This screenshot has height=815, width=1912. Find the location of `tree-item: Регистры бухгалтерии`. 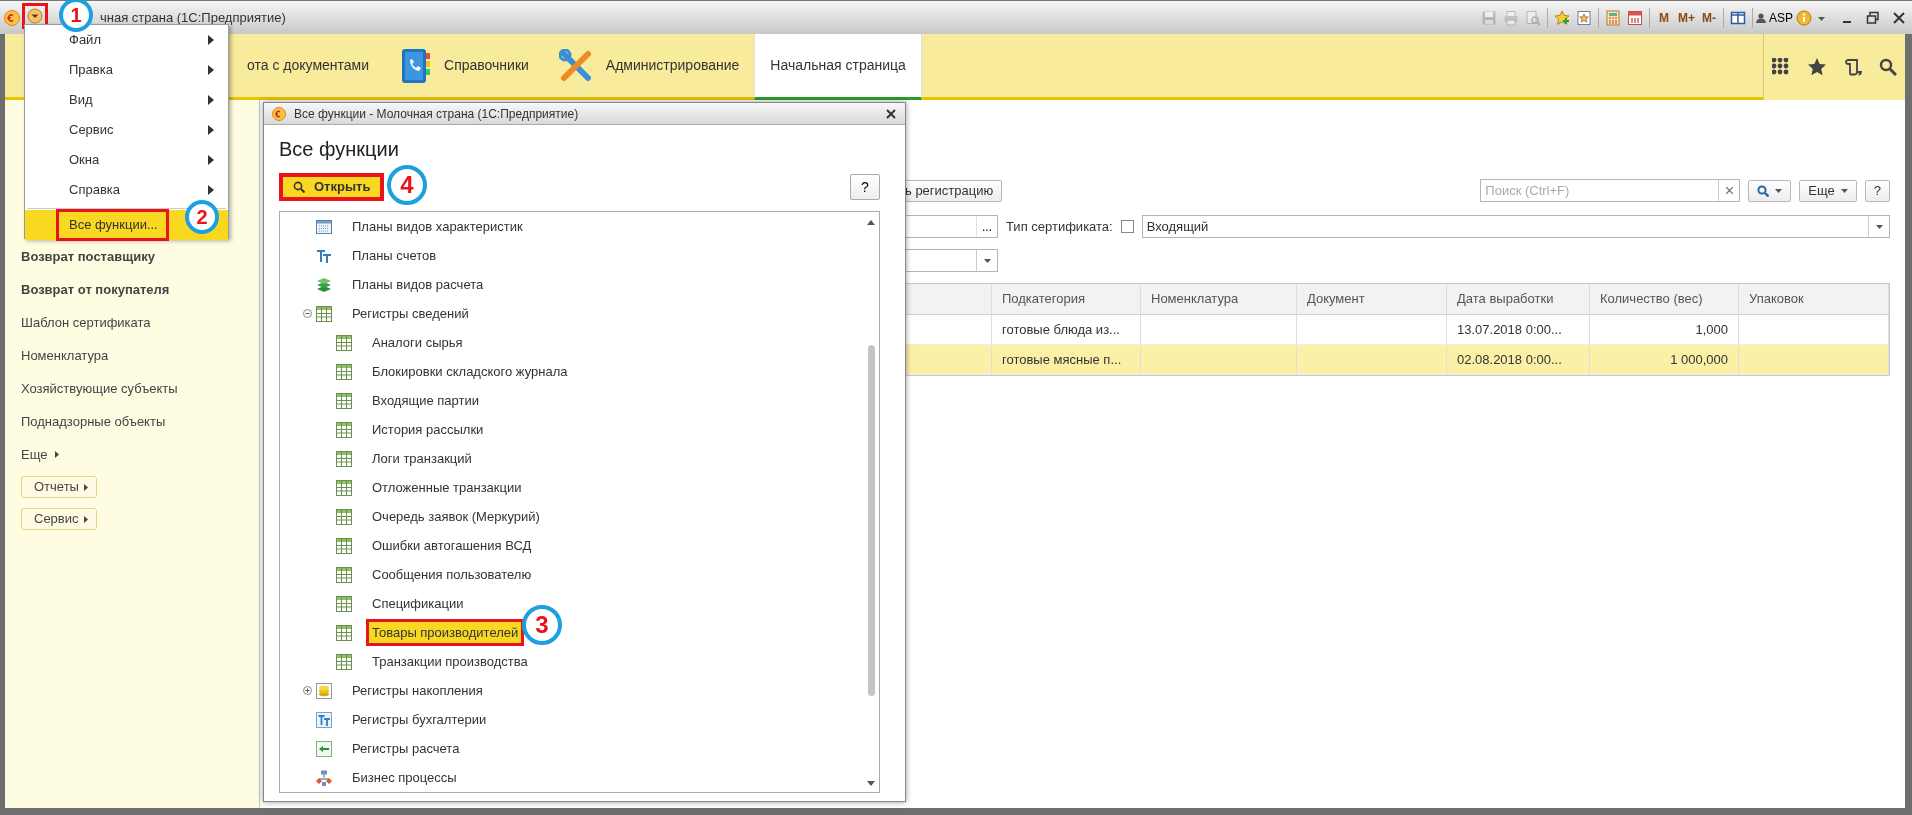

tree-item: Регистры бухгалтерии is located at coordinates (419, 719).